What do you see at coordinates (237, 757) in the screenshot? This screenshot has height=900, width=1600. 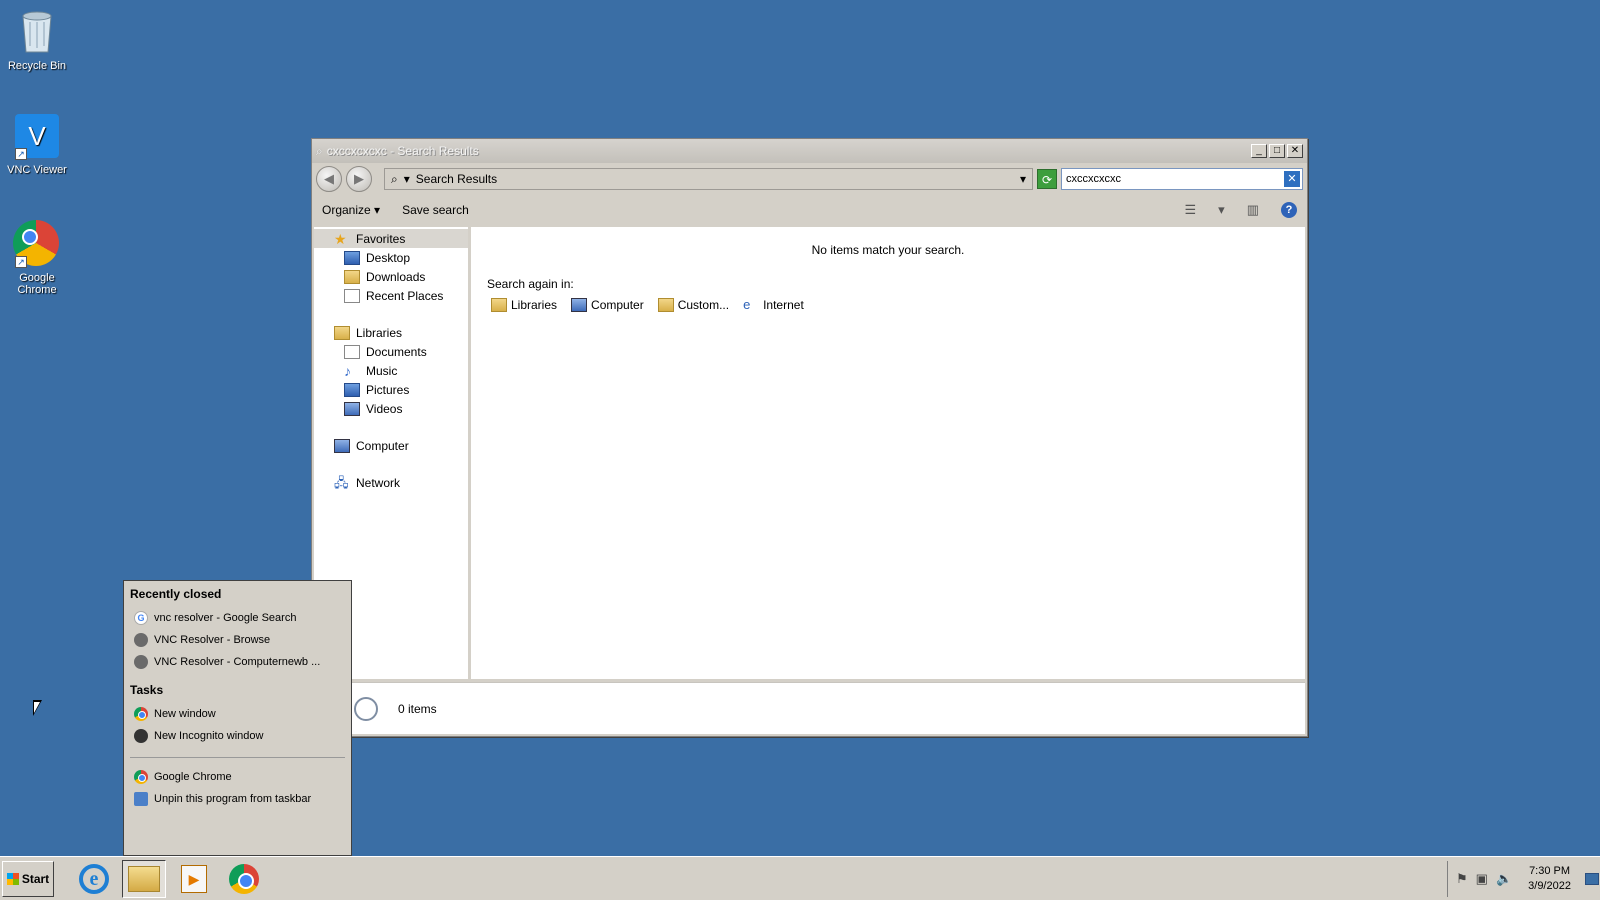 I see `jump-list-divider` at bounding box center [237, 757].